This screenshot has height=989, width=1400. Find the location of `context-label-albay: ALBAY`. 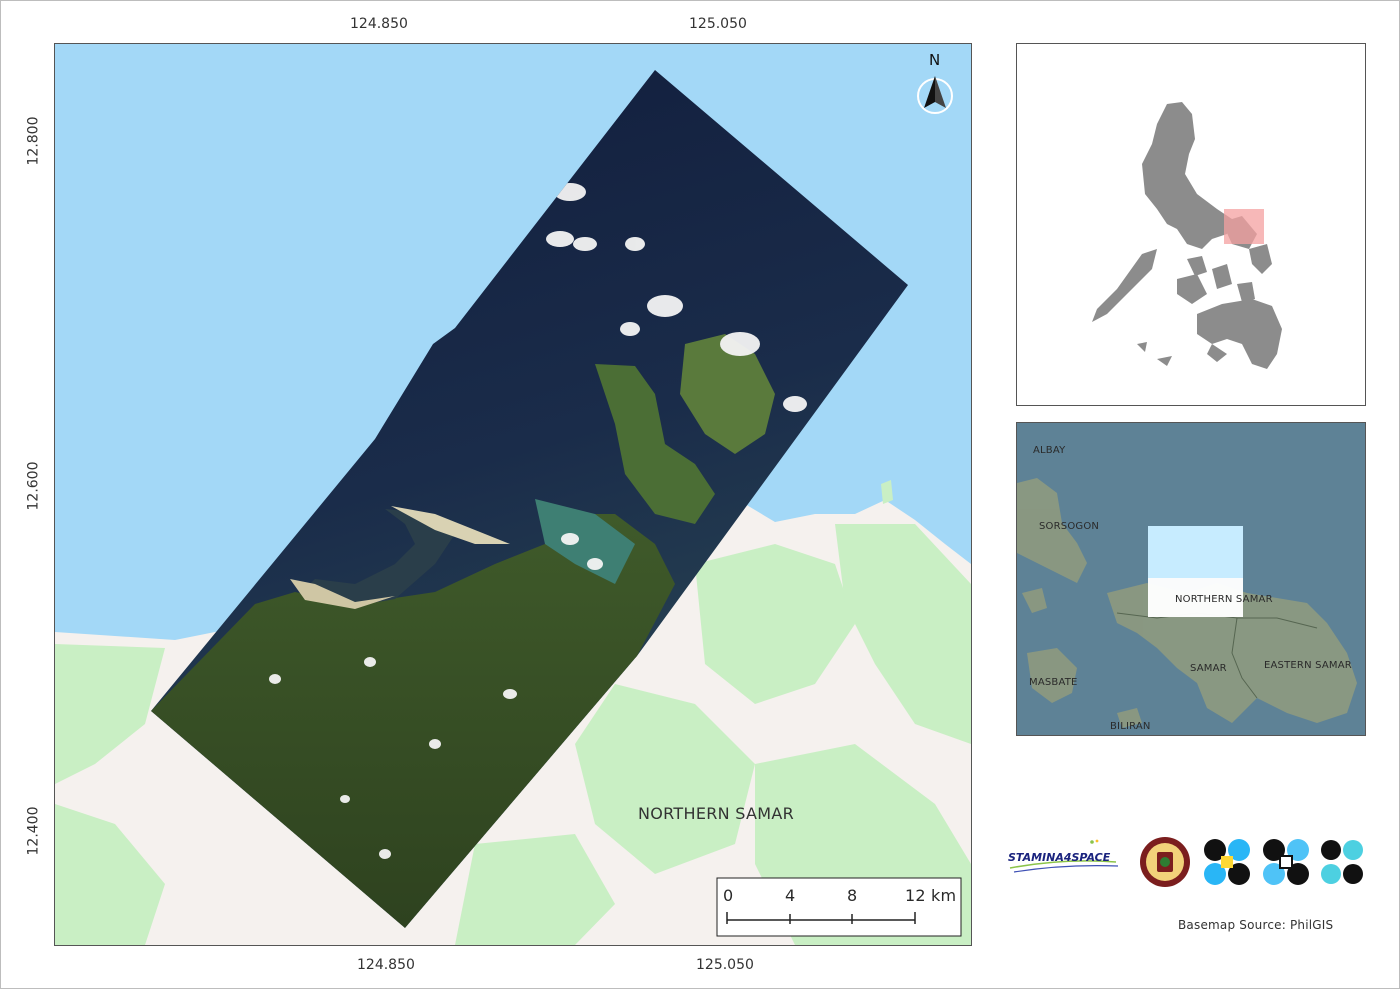

context-label-albay: ALBAY is located at coordinates (1049, 450).